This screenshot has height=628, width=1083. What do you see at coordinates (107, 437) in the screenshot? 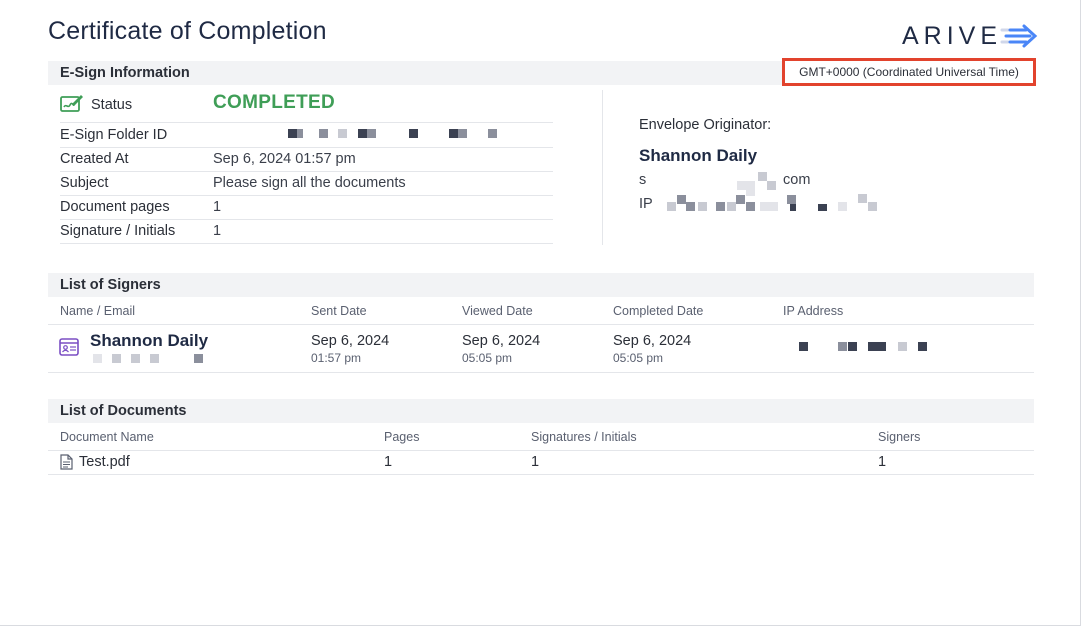
I see `documents-header-name: Document Name` at bounding box center [107, 437].